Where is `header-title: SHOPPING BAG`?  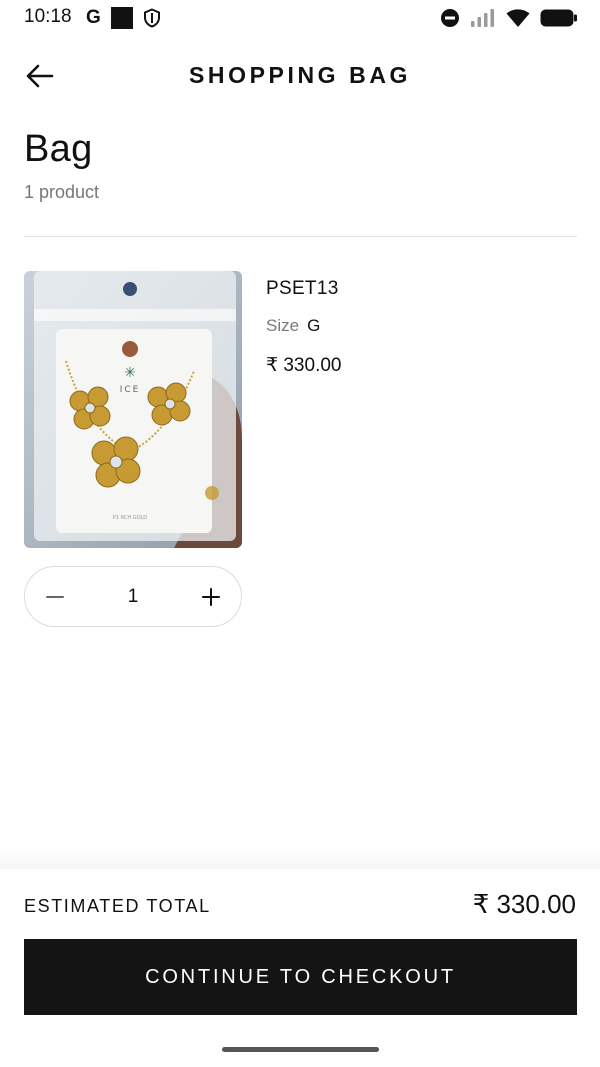
header-title: SHOPPING BAG is located at coordinates (300, 75).